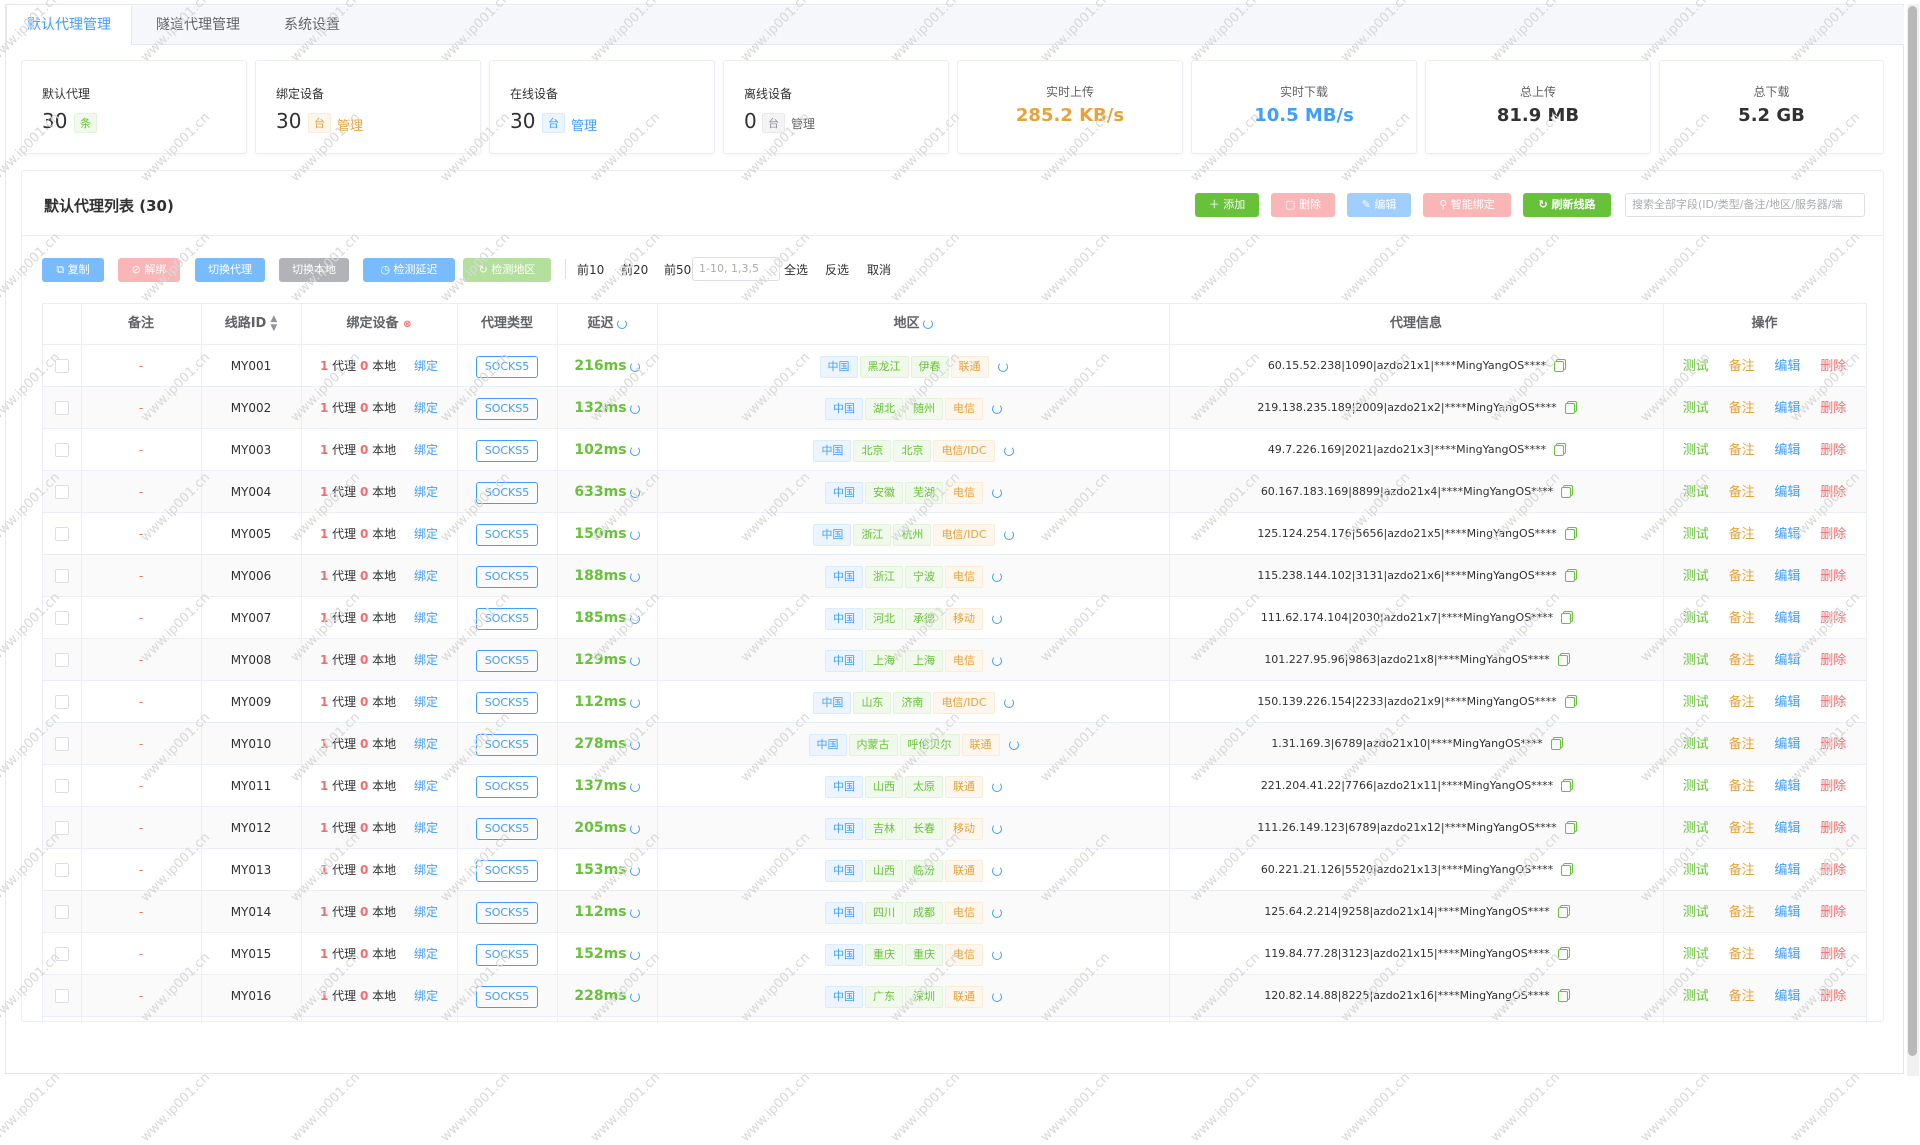 The height and width of the screenshot is (1145, 1920). What do you see at coordinates (251, 324) in the screenshot?
I see `header-line-id: 线路ID ▲ ▼` at bounding box center [251, 324].